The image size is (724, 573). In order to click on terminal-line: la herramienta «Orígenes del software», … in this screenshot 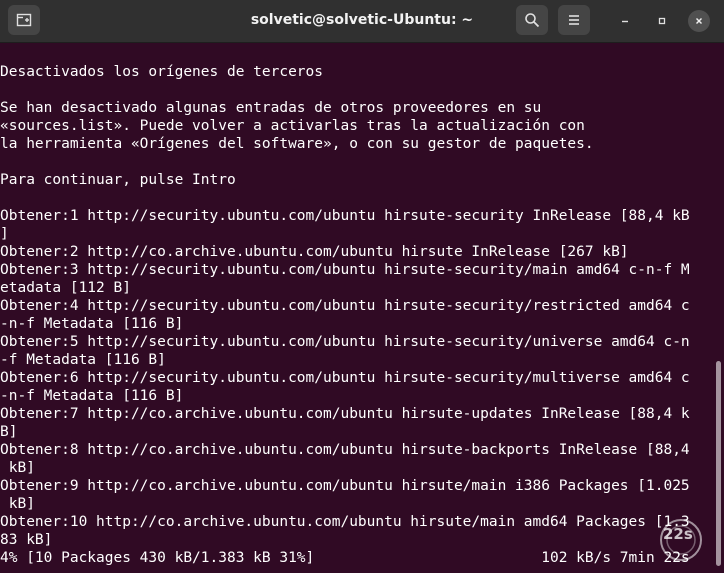, I will do `click(297, 144)`.